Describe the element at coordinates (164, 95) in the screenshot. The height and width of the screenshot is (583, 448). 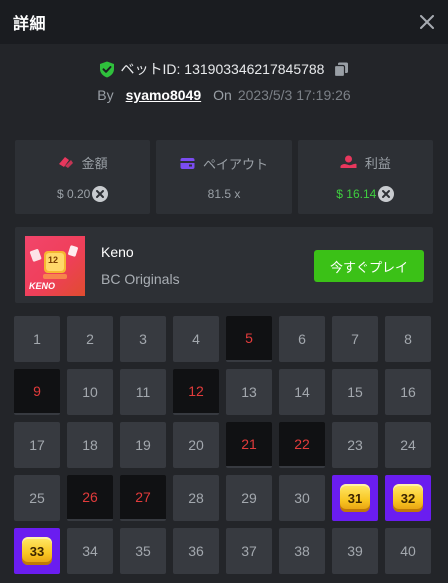
I see `username-link: syamo8049` at that location.